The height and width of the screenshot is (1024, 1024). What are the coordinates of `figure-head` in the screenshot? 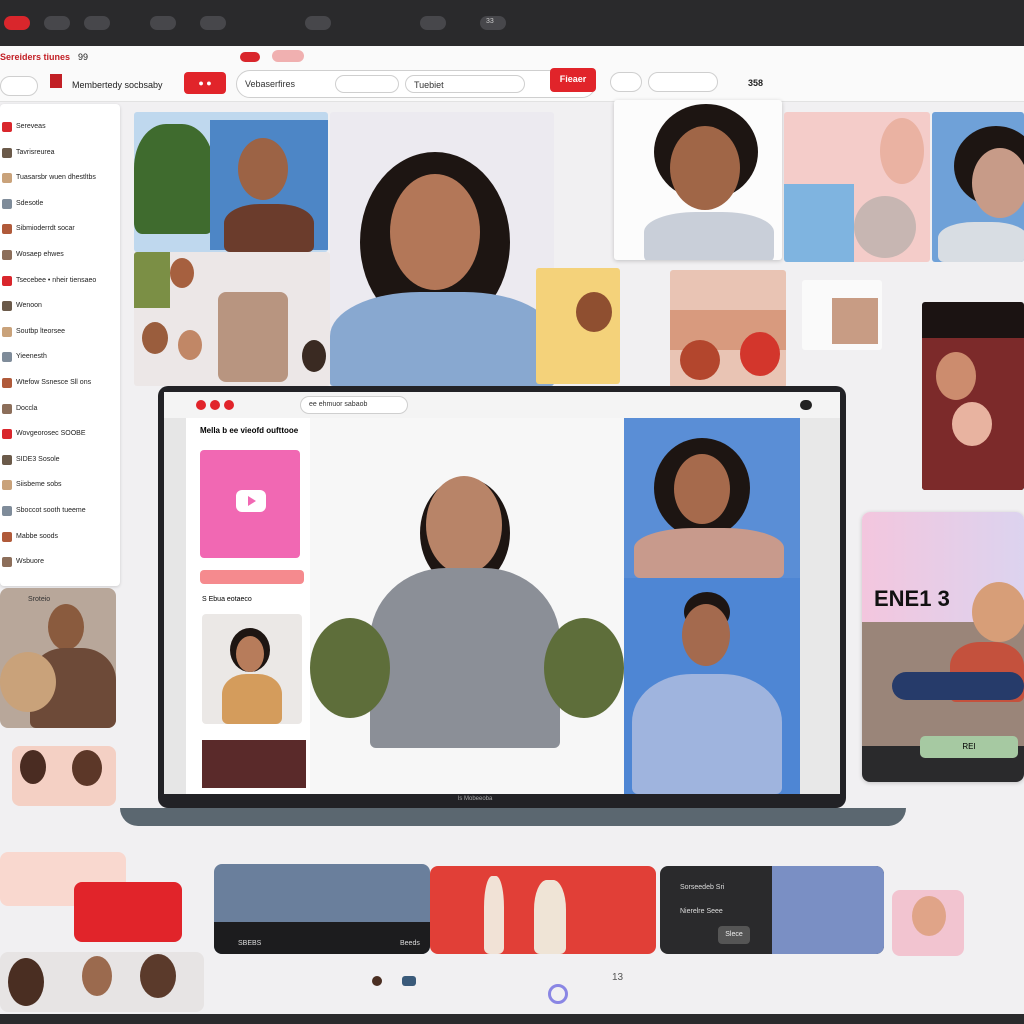 It's located at (263, 169).